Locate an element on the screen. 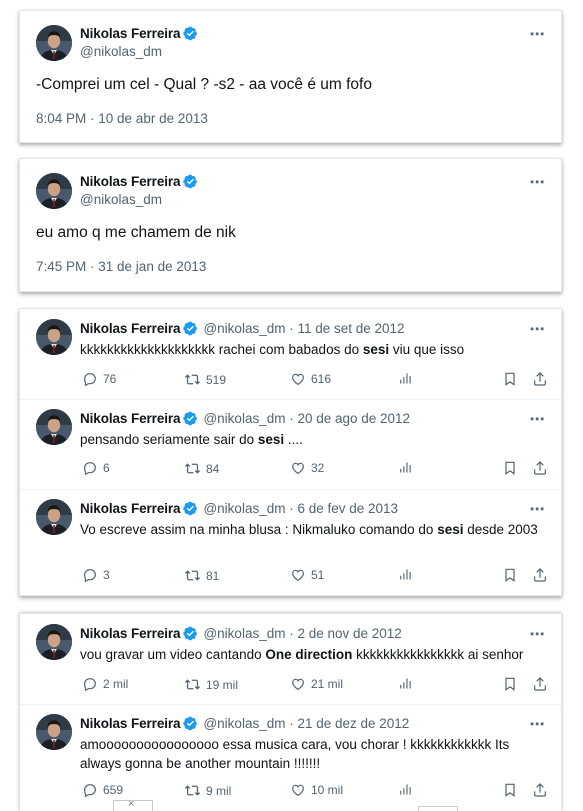  reply-button: 3 is located at coordinates (96, 575).